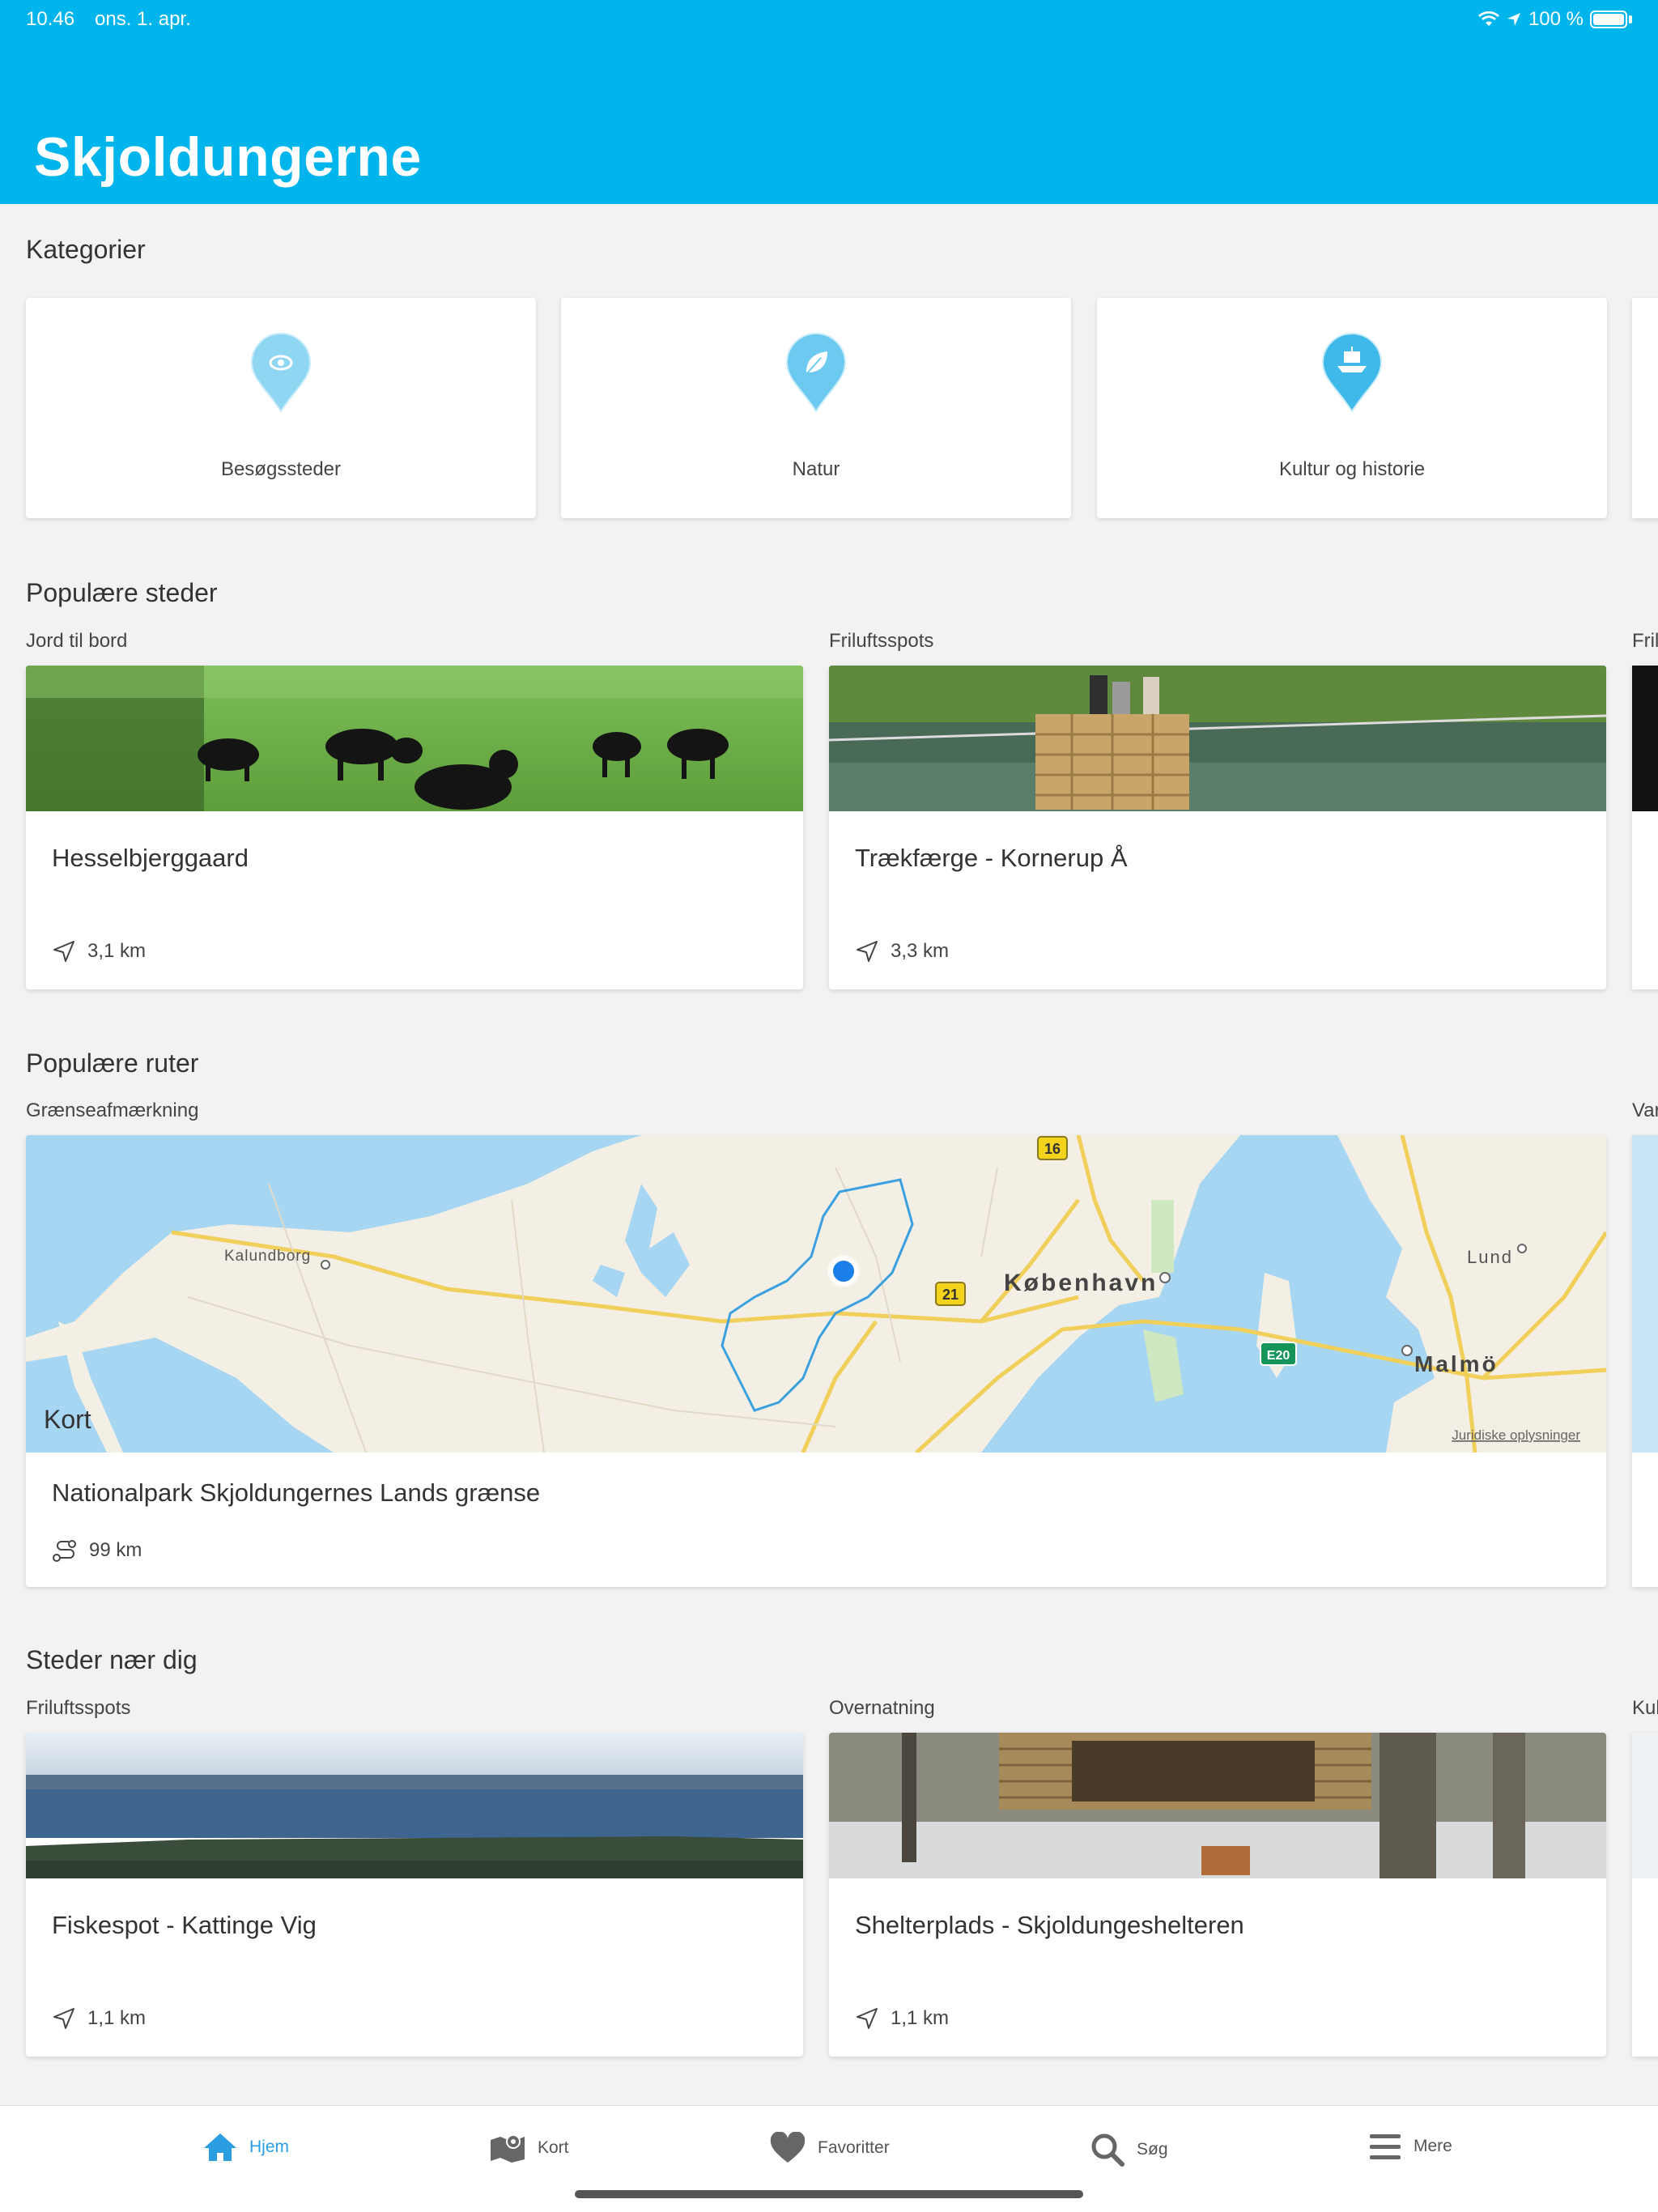  I want to click on tab-label: Kort, so click(553, 2148).